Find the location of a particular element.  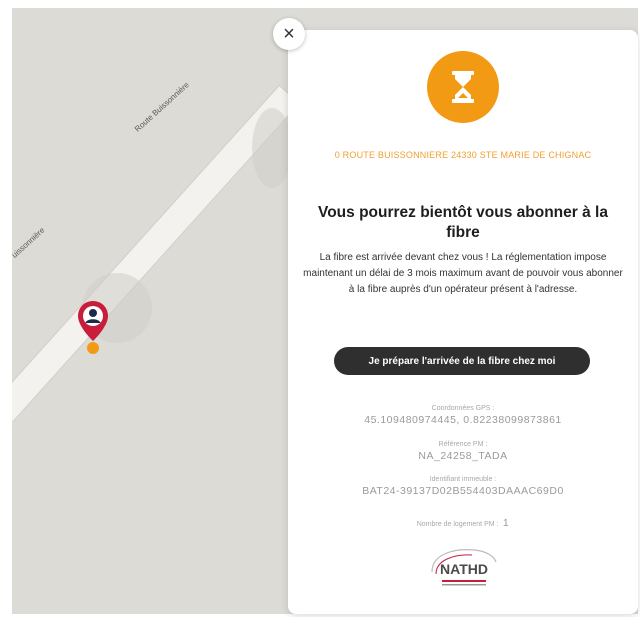

hourglass-icon is located at coordinates (463, 87).